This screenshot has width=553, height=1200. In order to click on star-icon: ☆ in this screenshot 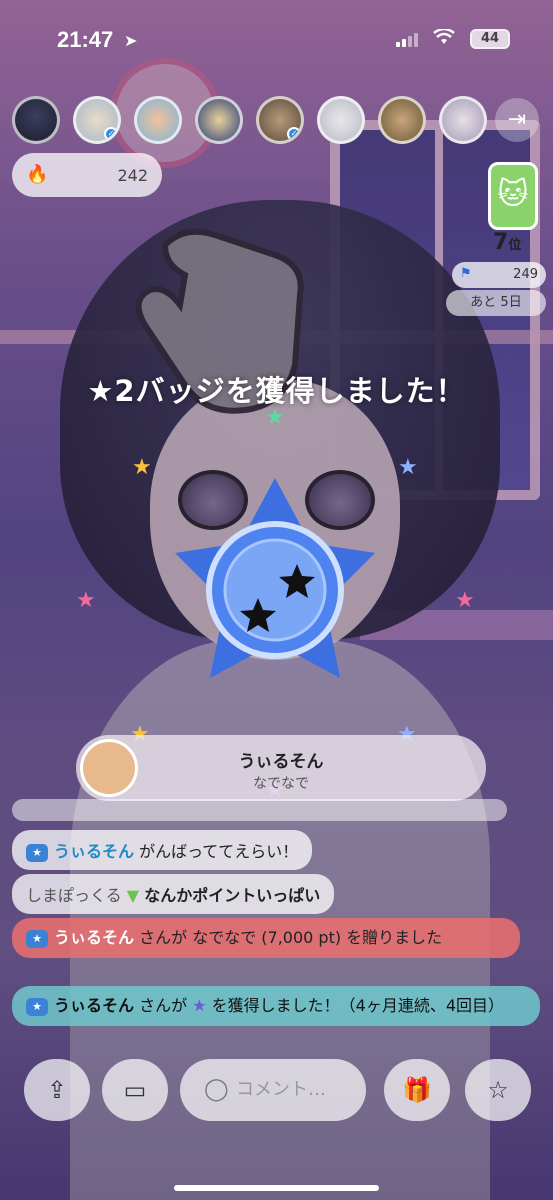, I will do `click(498, 1090)`.